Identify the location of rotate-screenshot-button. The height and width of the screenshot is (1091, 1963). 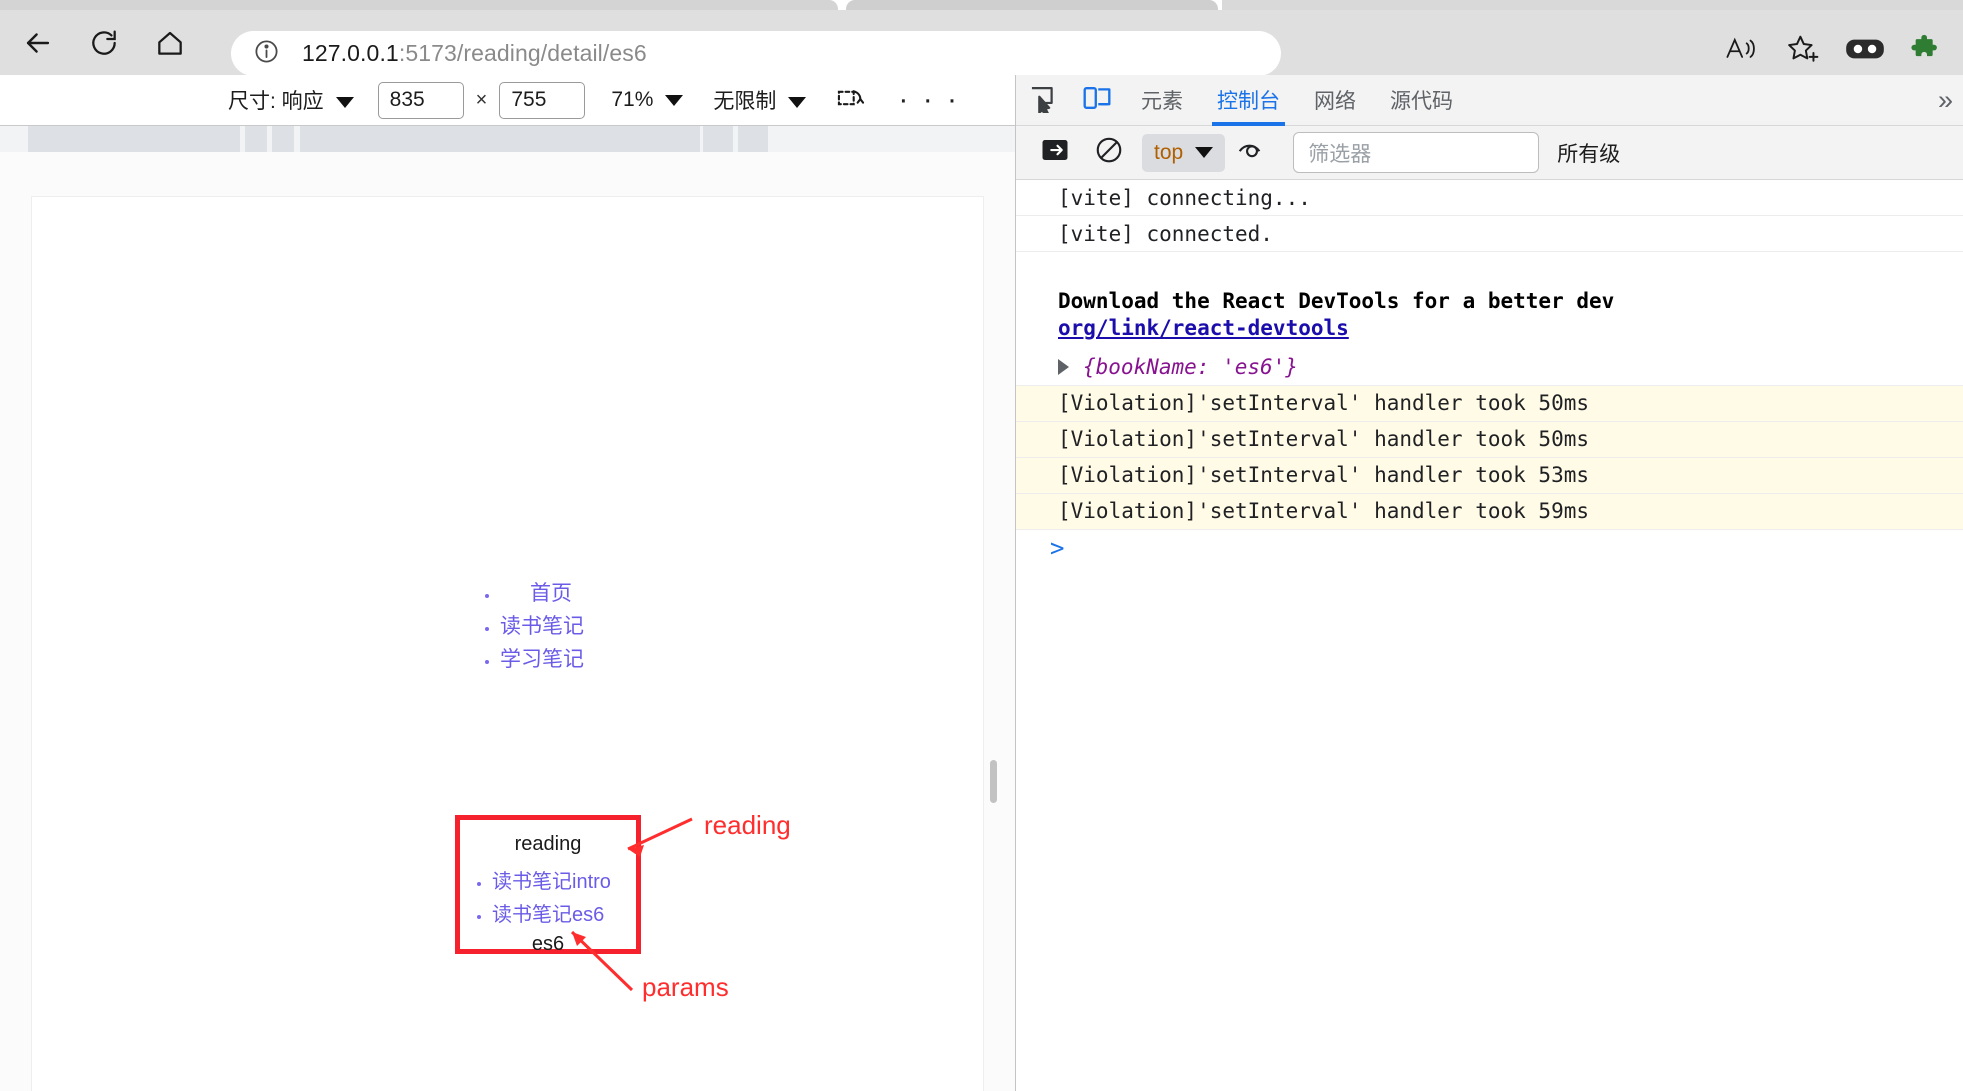
(850, 100).